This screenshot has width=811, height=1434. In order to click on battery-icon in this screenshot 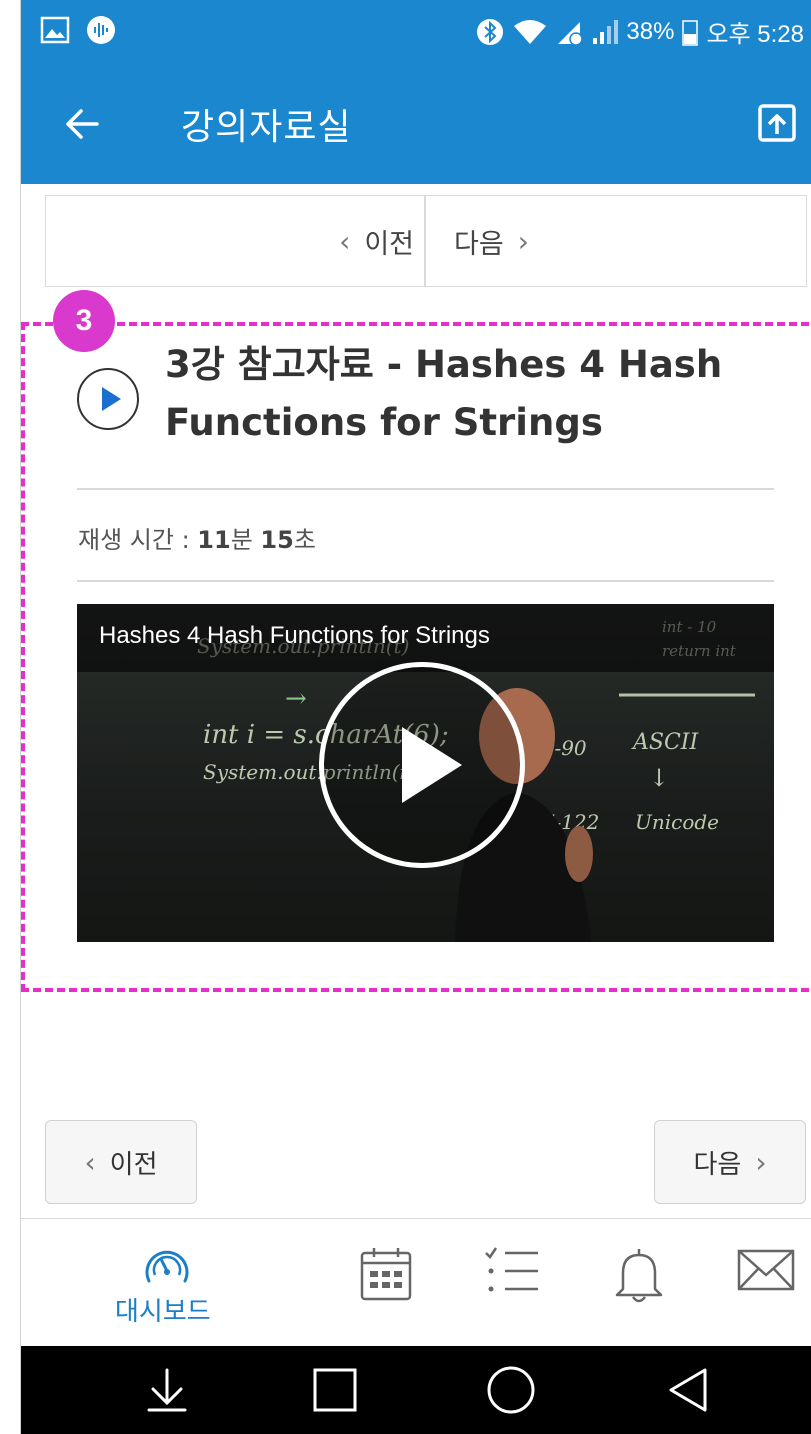, I will do `click(690, 32)`.